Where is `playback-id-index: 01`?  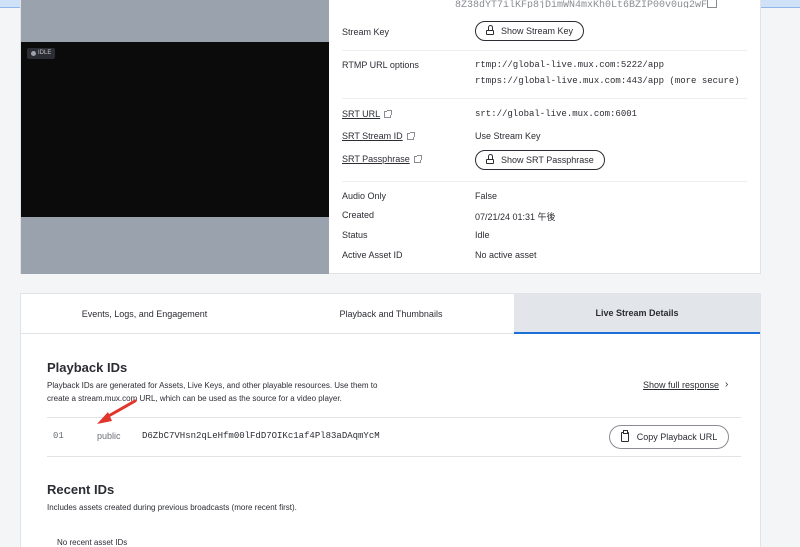 playback-id-index: 01 is located at coordinates (58, 436).